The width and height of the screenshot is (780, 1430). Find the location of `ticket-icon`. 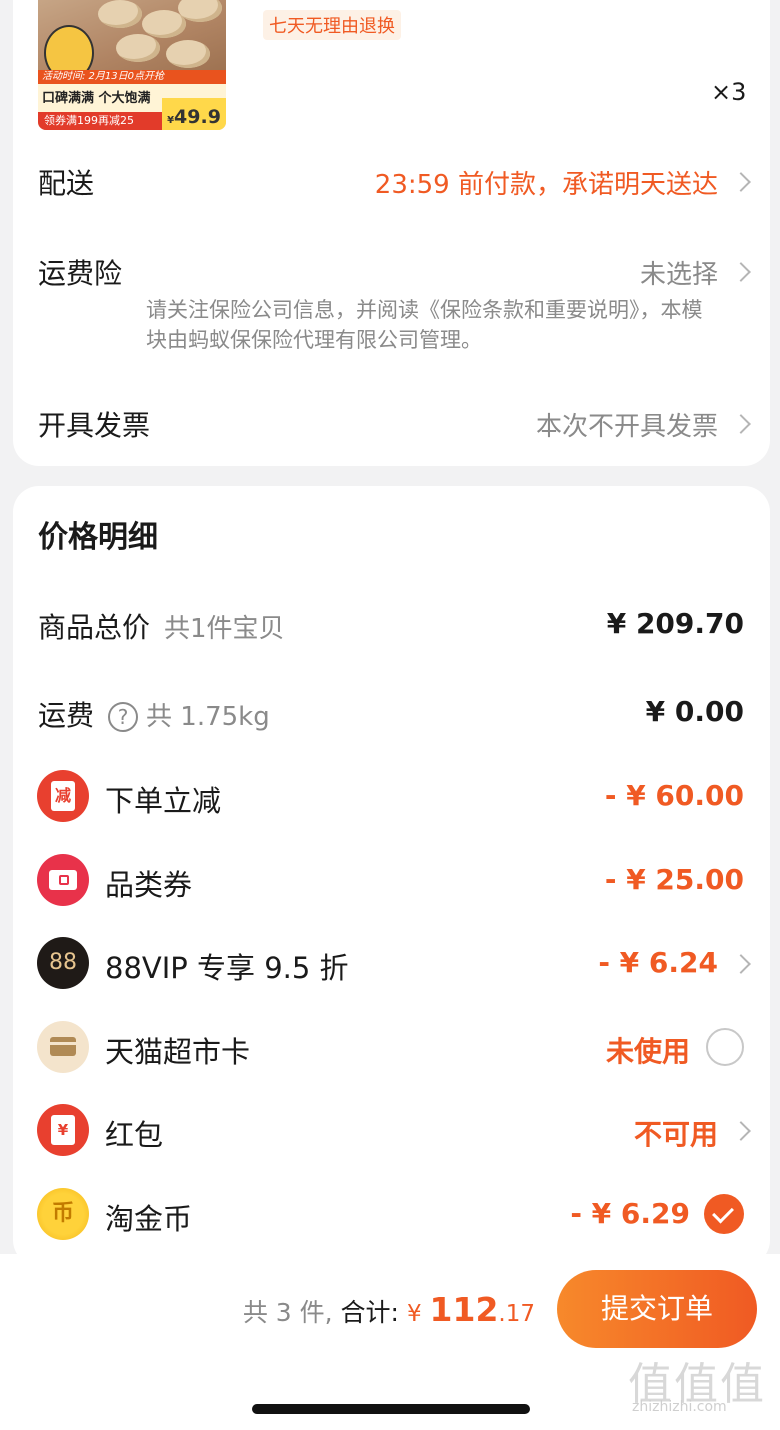

ticket-icon is located at coordinates (63, 880).